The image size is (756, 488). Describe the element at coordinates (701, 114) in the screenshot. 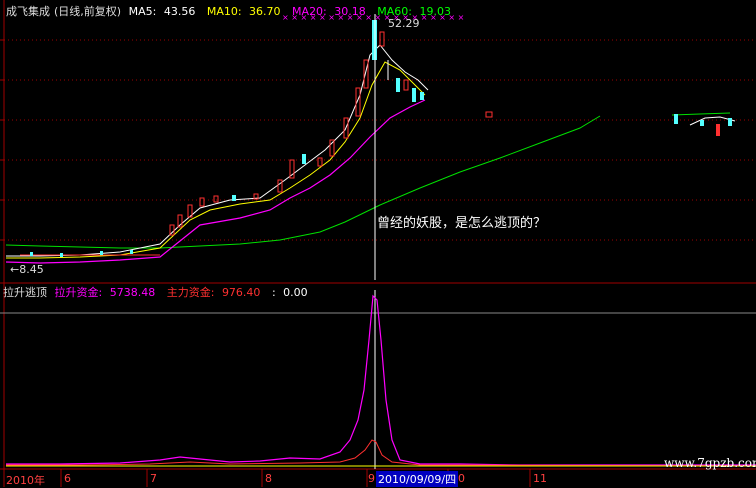

I see `ma60-line-right` at that location.